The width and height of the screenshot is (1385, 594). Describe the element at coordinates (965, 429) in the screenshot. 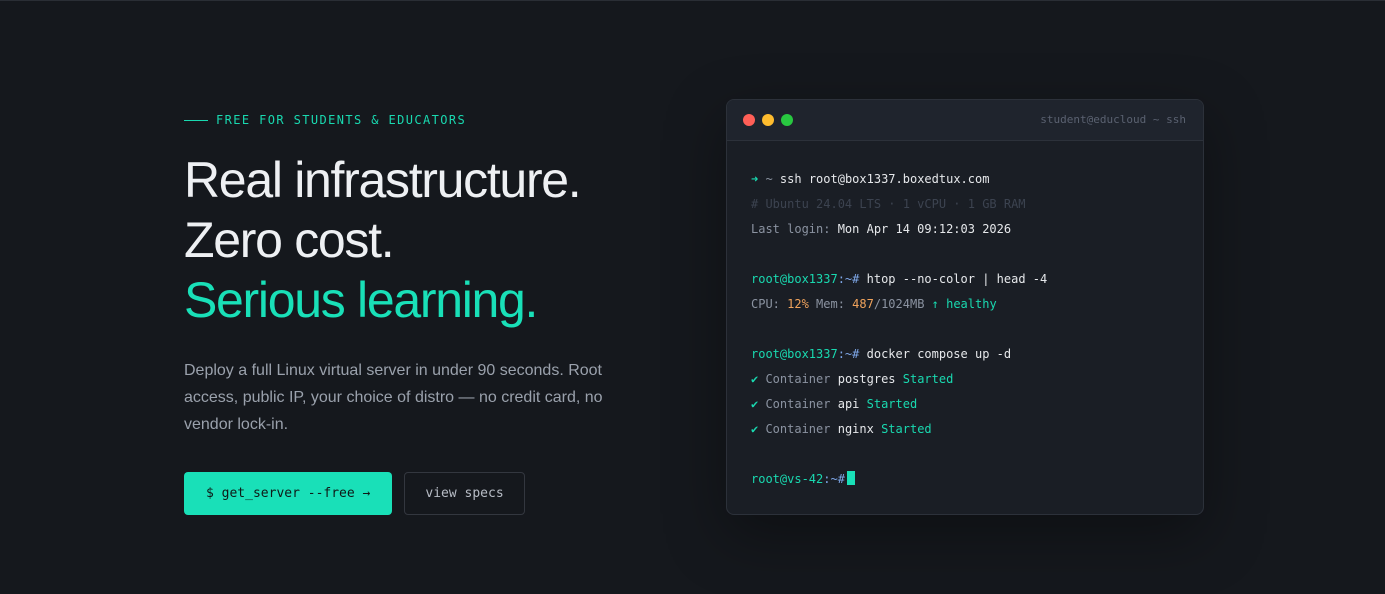

I see `container-line: ✔ Container nginx Started` at that location.